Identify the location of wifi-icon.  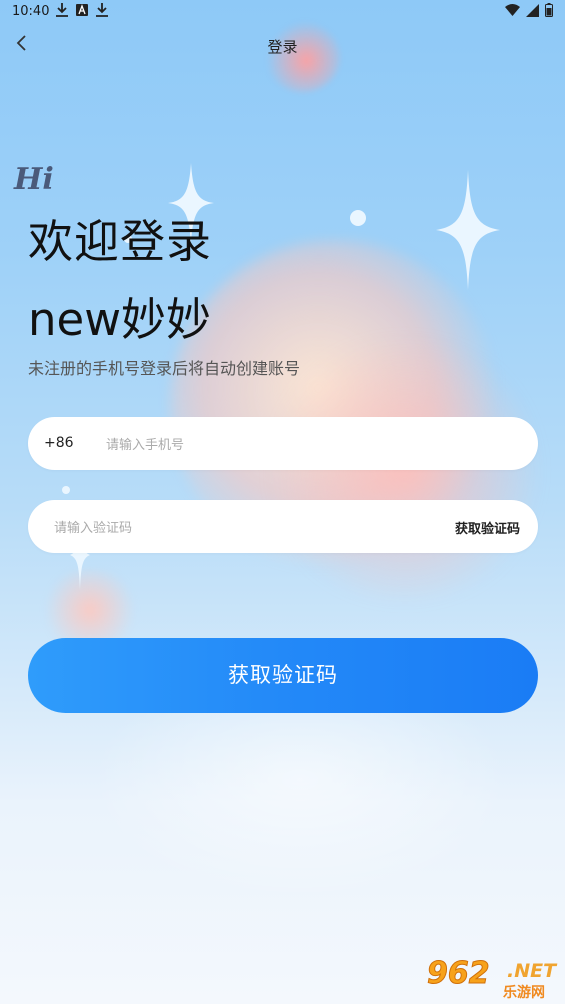
(512, 10).